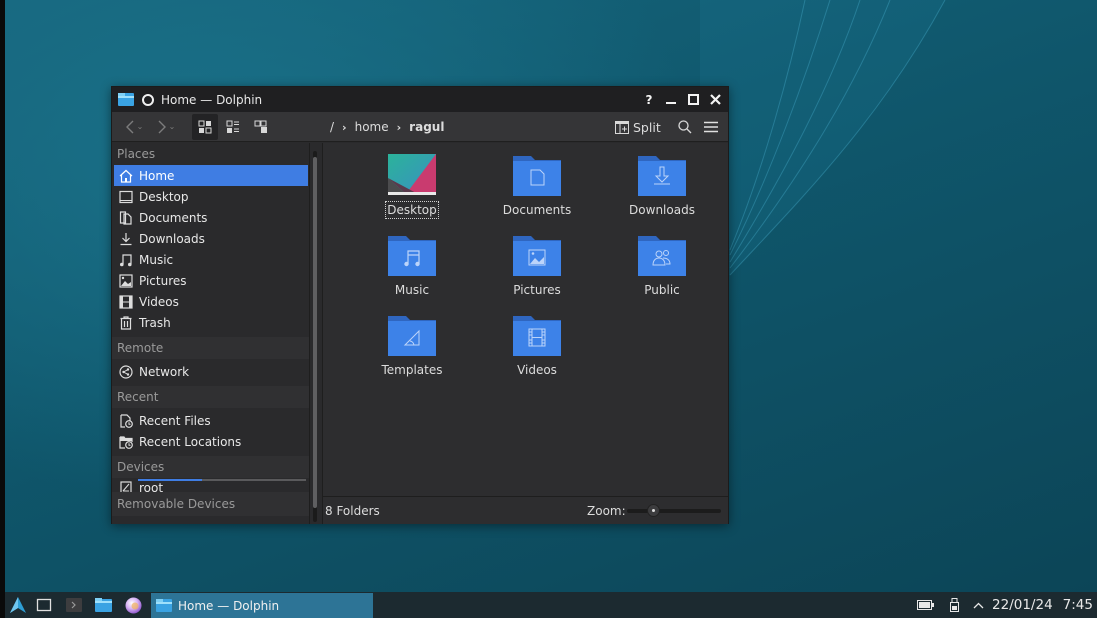  Describe the element at coordinates (412, 370) in the screenshot. I see `file-item-label: Templates` at that location.